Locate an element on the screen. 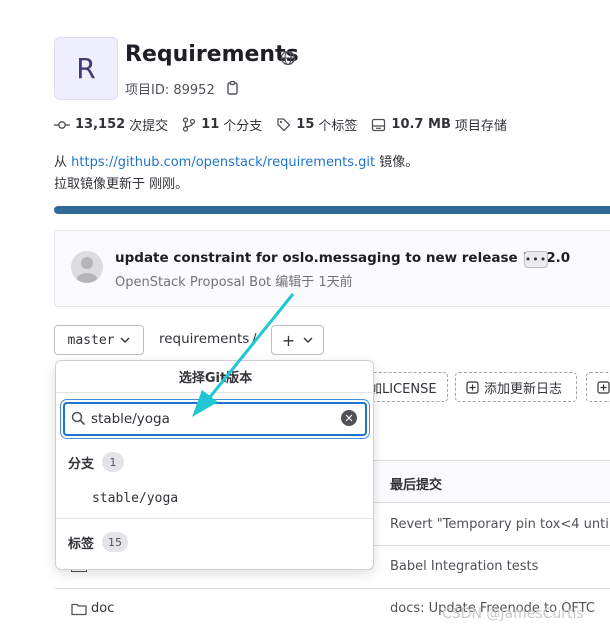  mirror-suffix: 镜像。 is located at coordinates (399, 162).